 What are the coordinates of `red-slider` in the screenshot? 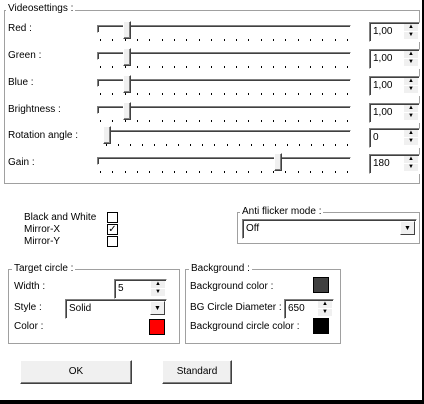 It's located at (224, 34).